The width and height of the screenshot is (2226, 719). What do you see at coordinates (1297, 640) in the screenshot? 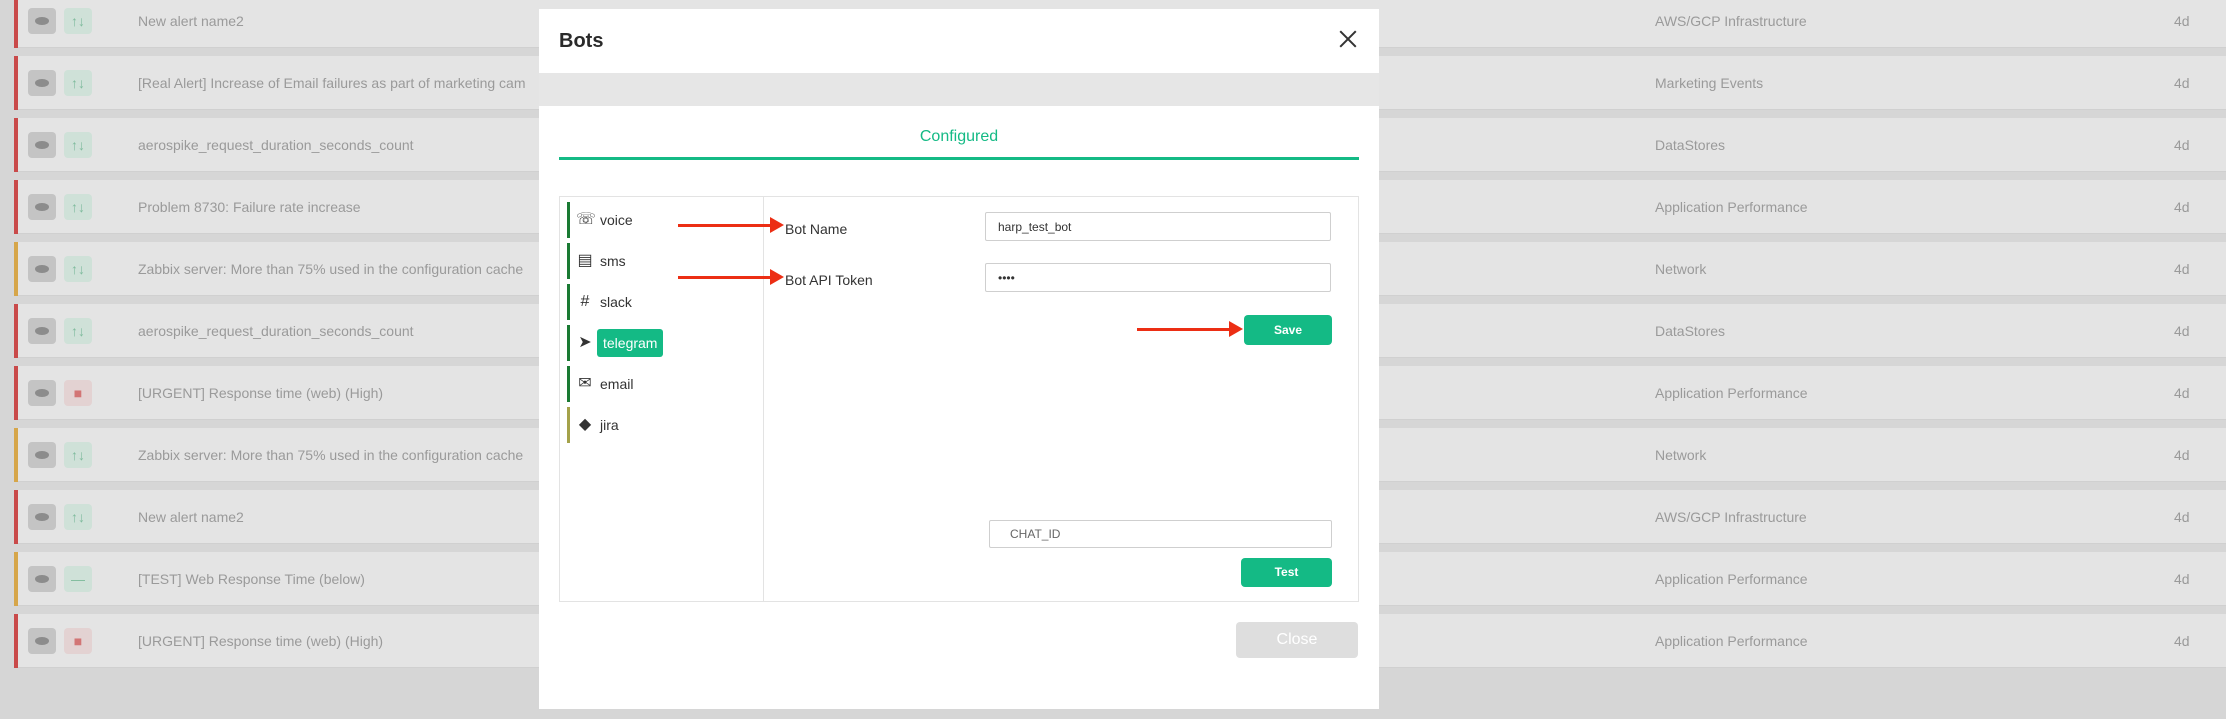
I see `close-button: Close` at bounding box center [1297, 640].